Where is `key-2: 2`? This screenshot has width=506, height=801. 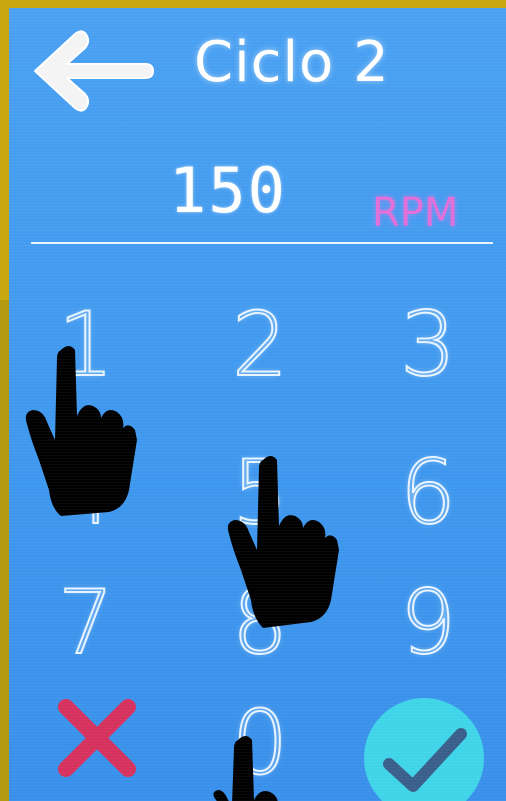
key-2: 2 is located at coordinates (260, 345).